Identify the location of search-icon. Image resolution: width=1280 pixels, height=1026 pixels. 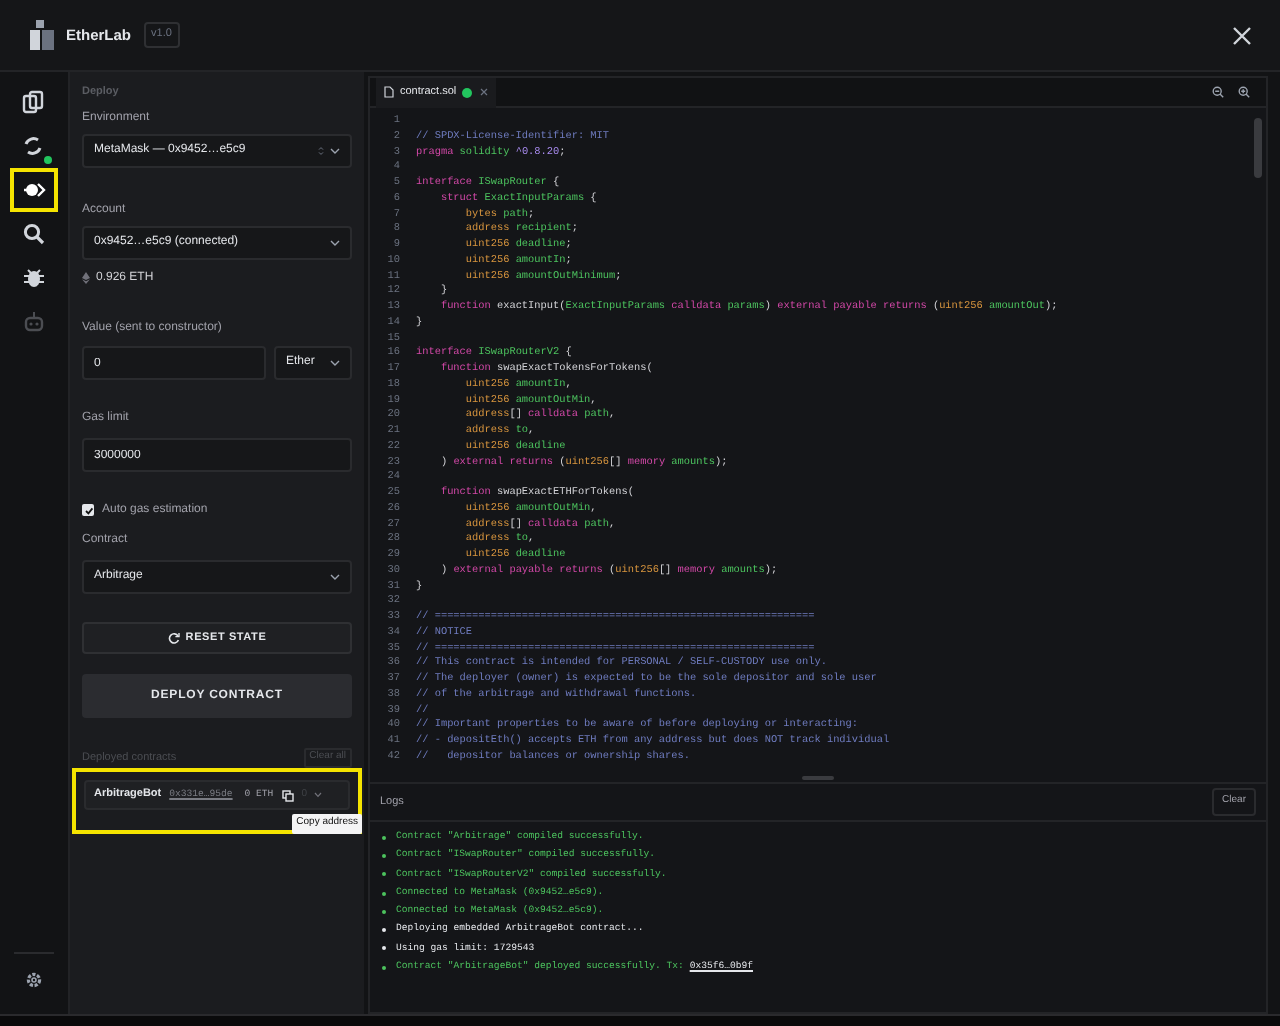
(34, 234).